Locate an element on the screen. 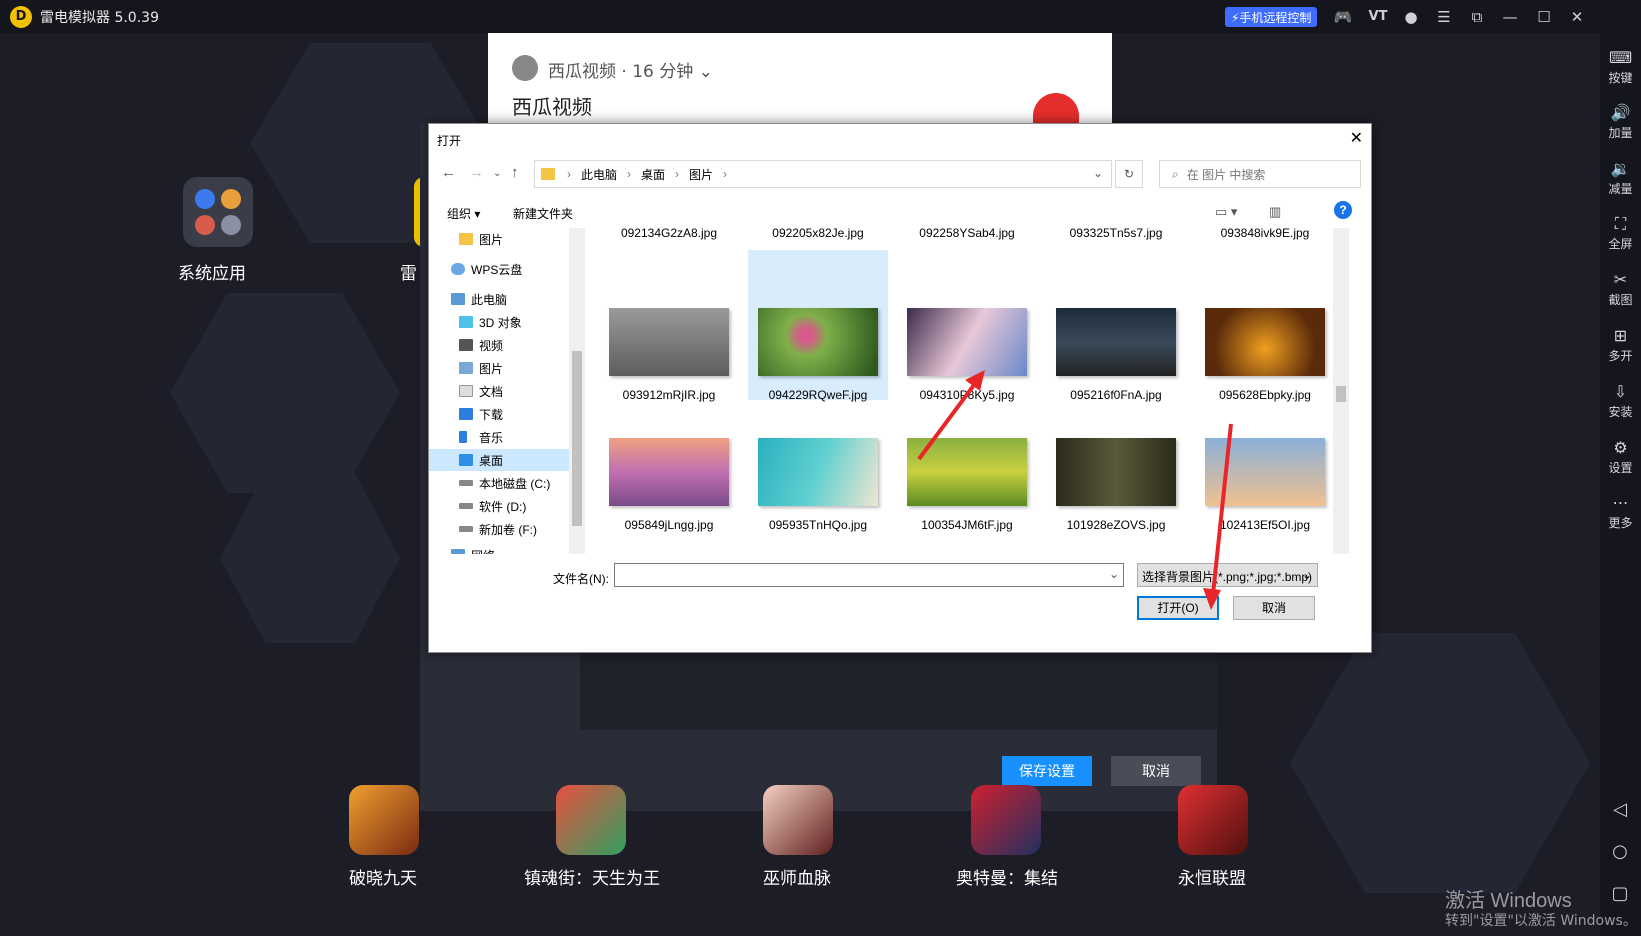  sidebar-screenshot: ✂ 截图 is located at coordinates (1620, 288).